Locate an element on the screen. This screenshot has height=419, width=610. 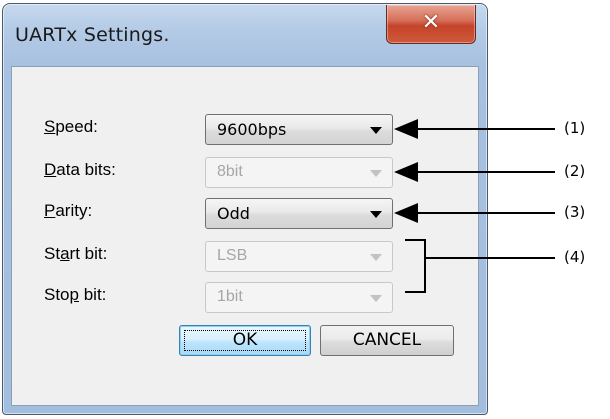
close-button: ✕ is located at coordinates (431, 24).